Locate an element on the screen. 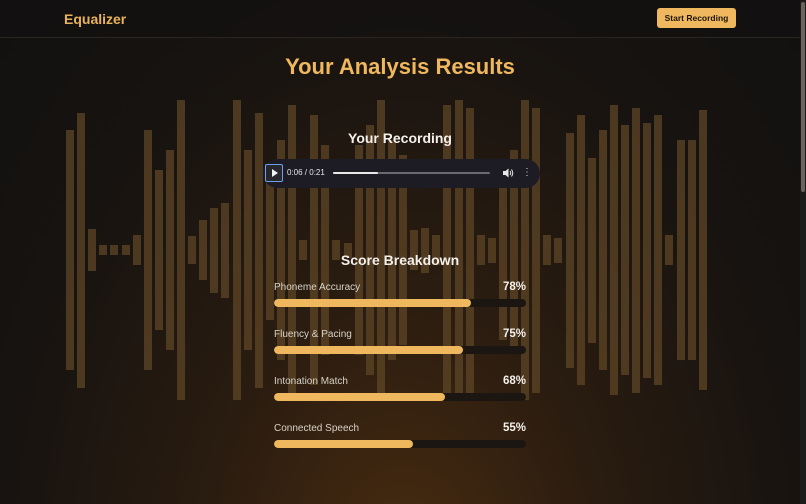 Image resolution: width=806 pixels, height=504 pixels. score-row-intonation-match: Intonation Match 68% is located at coordinates (400, 390).